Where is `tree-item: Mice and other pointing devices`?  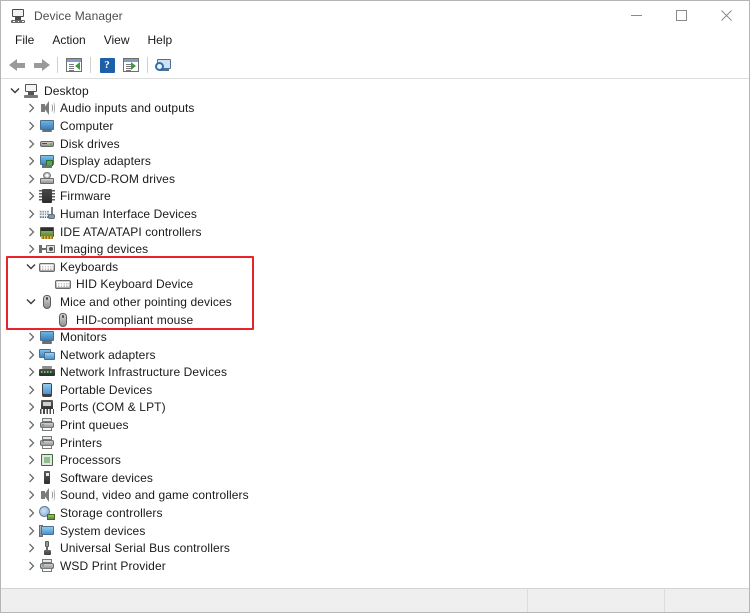
tree-item: Mice and other pointing devices is located at coordinates (377, 302).